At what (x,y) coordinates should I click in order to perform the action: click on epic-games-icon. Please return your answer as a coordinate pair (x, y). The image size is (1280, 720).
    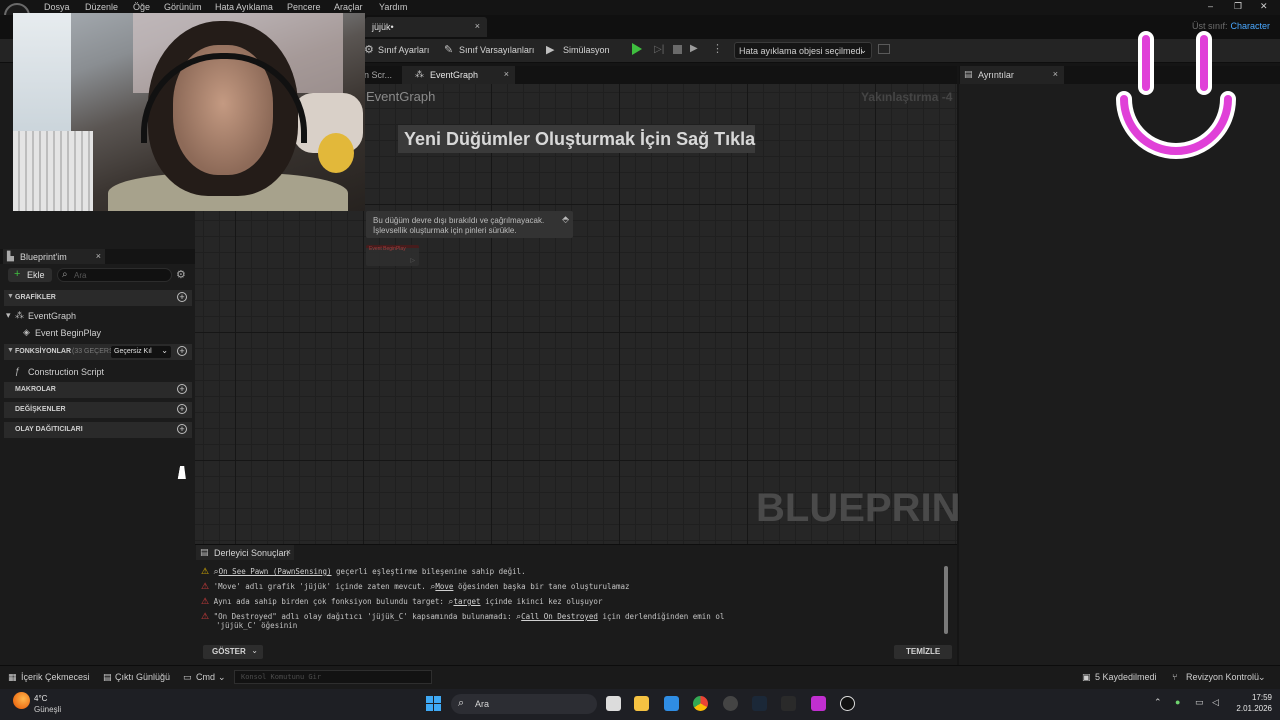
    Looking at the image, I should click on (788, 703).